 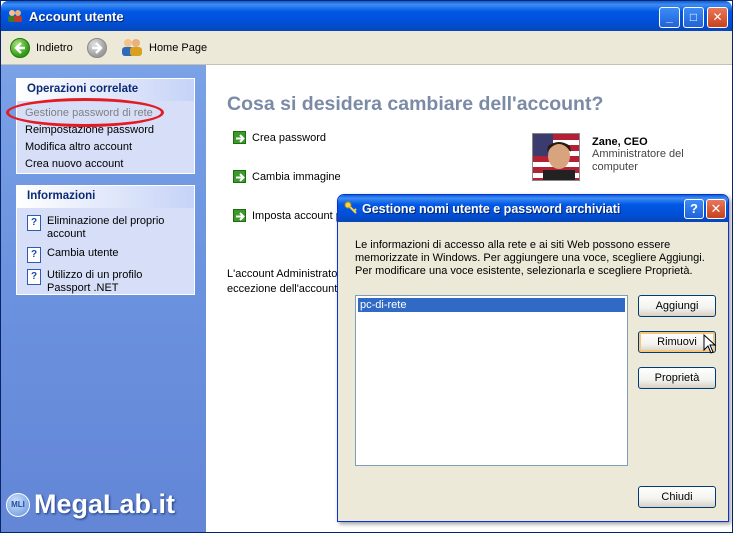 I want to click on user-name: Zane, CEO, so click(x=620, y=142).